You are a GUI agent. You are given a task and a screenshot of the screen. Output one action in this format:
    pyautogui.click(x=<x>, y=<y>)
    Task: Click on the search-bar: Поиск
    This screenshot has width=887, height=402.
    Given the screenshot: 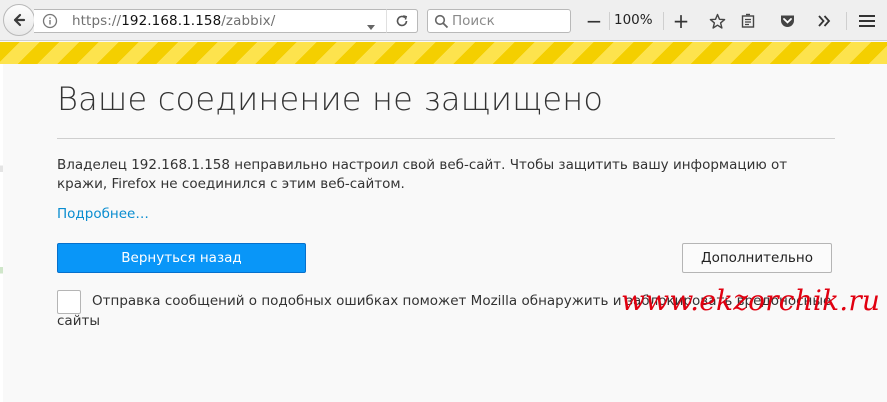 What is the action you would take?
    pyautogui.click(x=499, y=21)
    